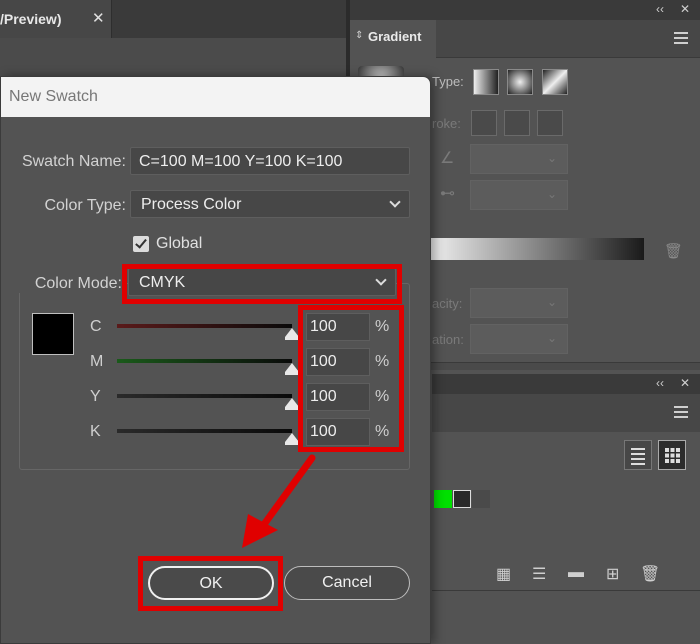 Image resolution: width=700 pixels, height=644 pixels. What do you see at coordinates (447, 158) in the screenshot?
I see `angle-icon: ∠` at bounding box center [447, 158].